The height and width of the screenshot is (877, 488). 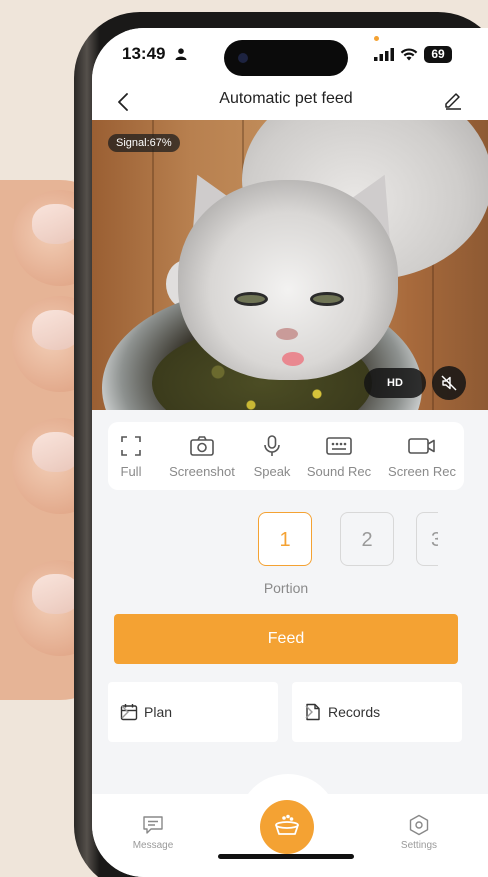 I want to click on battery-indicator: 69, so click(x=438, y=54).